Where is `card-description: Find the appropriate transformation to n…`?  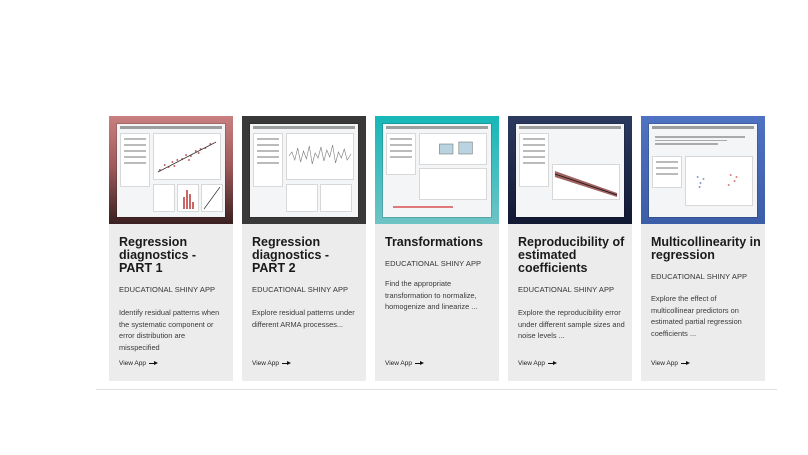 card-description: Find the appropriate transformation to n… is located at coordinates (431, 295).